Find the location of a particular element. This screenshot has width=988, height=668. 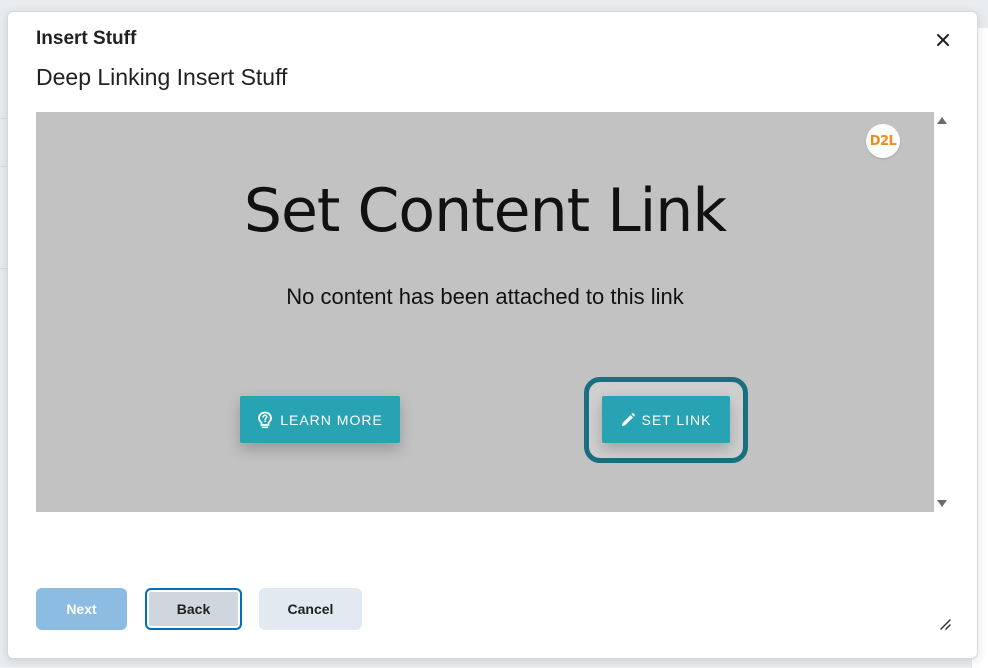

cancel-button: Cancel is located at coordinates (310, 609).